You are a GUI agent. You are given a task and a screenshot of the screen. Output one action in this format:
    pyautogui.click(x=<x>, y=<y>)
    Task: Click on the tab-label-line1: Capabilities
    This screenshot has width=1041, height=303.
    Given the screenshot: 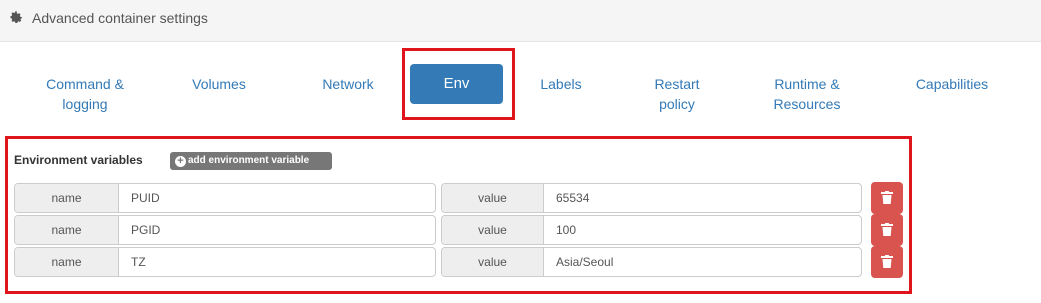 What is the action you would take?
    pyautogui.click(x=952, y=84)
    